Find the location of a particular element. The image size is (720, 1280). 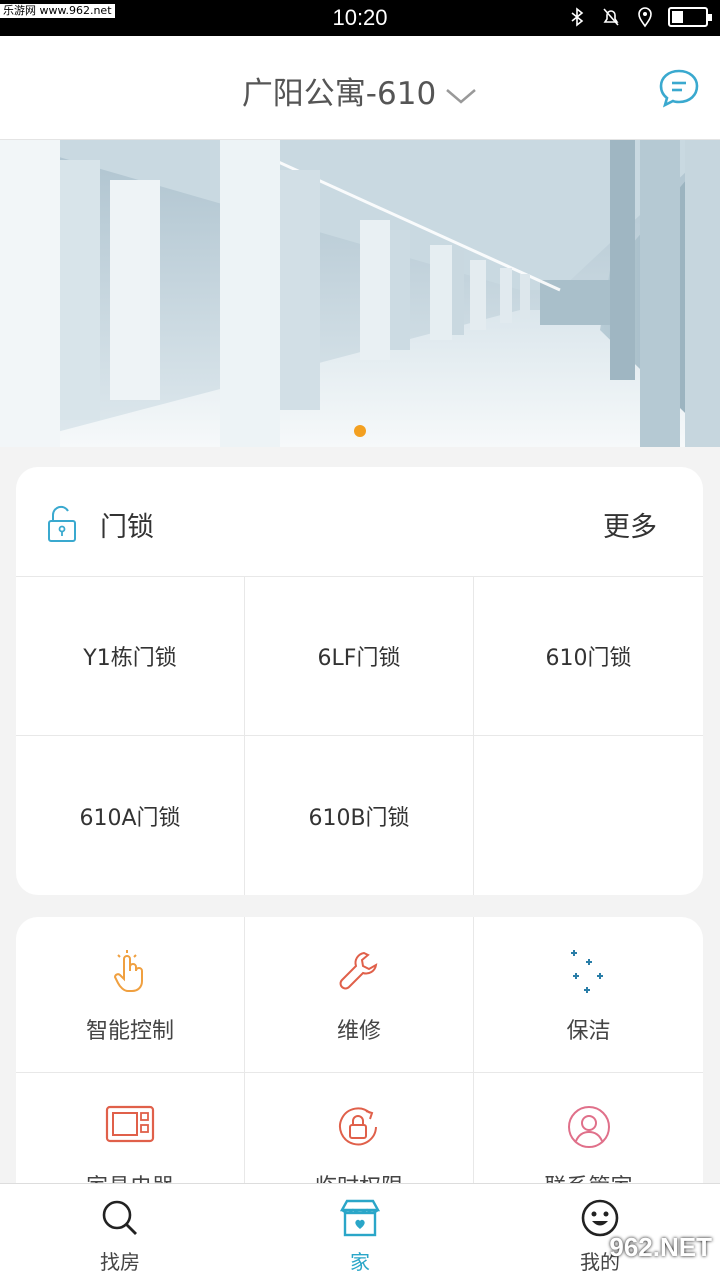

nav-label: 家 is located at coordinates (360, 1262).